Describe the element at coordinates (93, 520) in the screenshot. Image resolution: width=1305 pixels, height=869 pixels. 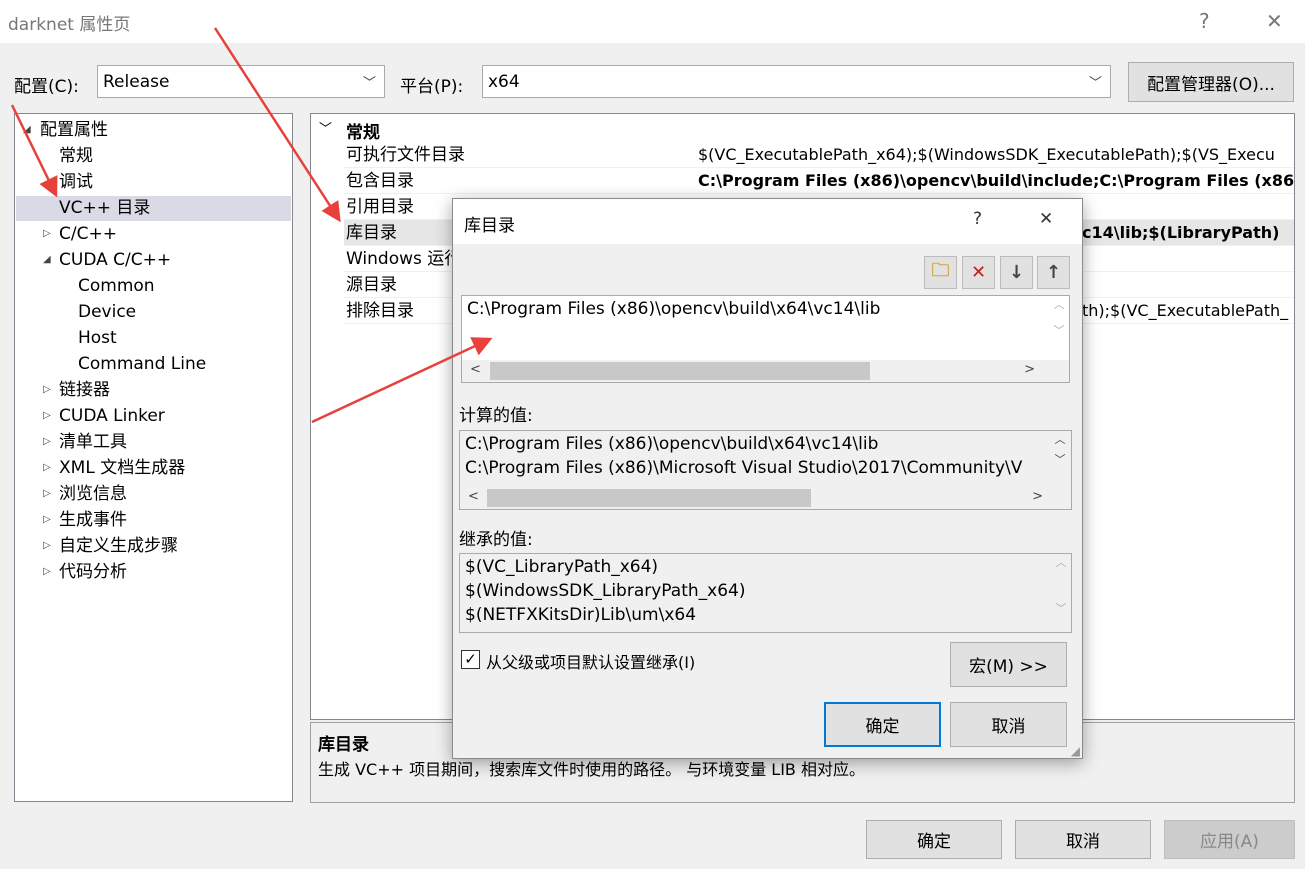
I see `tree-item: 生成事件` at that location.